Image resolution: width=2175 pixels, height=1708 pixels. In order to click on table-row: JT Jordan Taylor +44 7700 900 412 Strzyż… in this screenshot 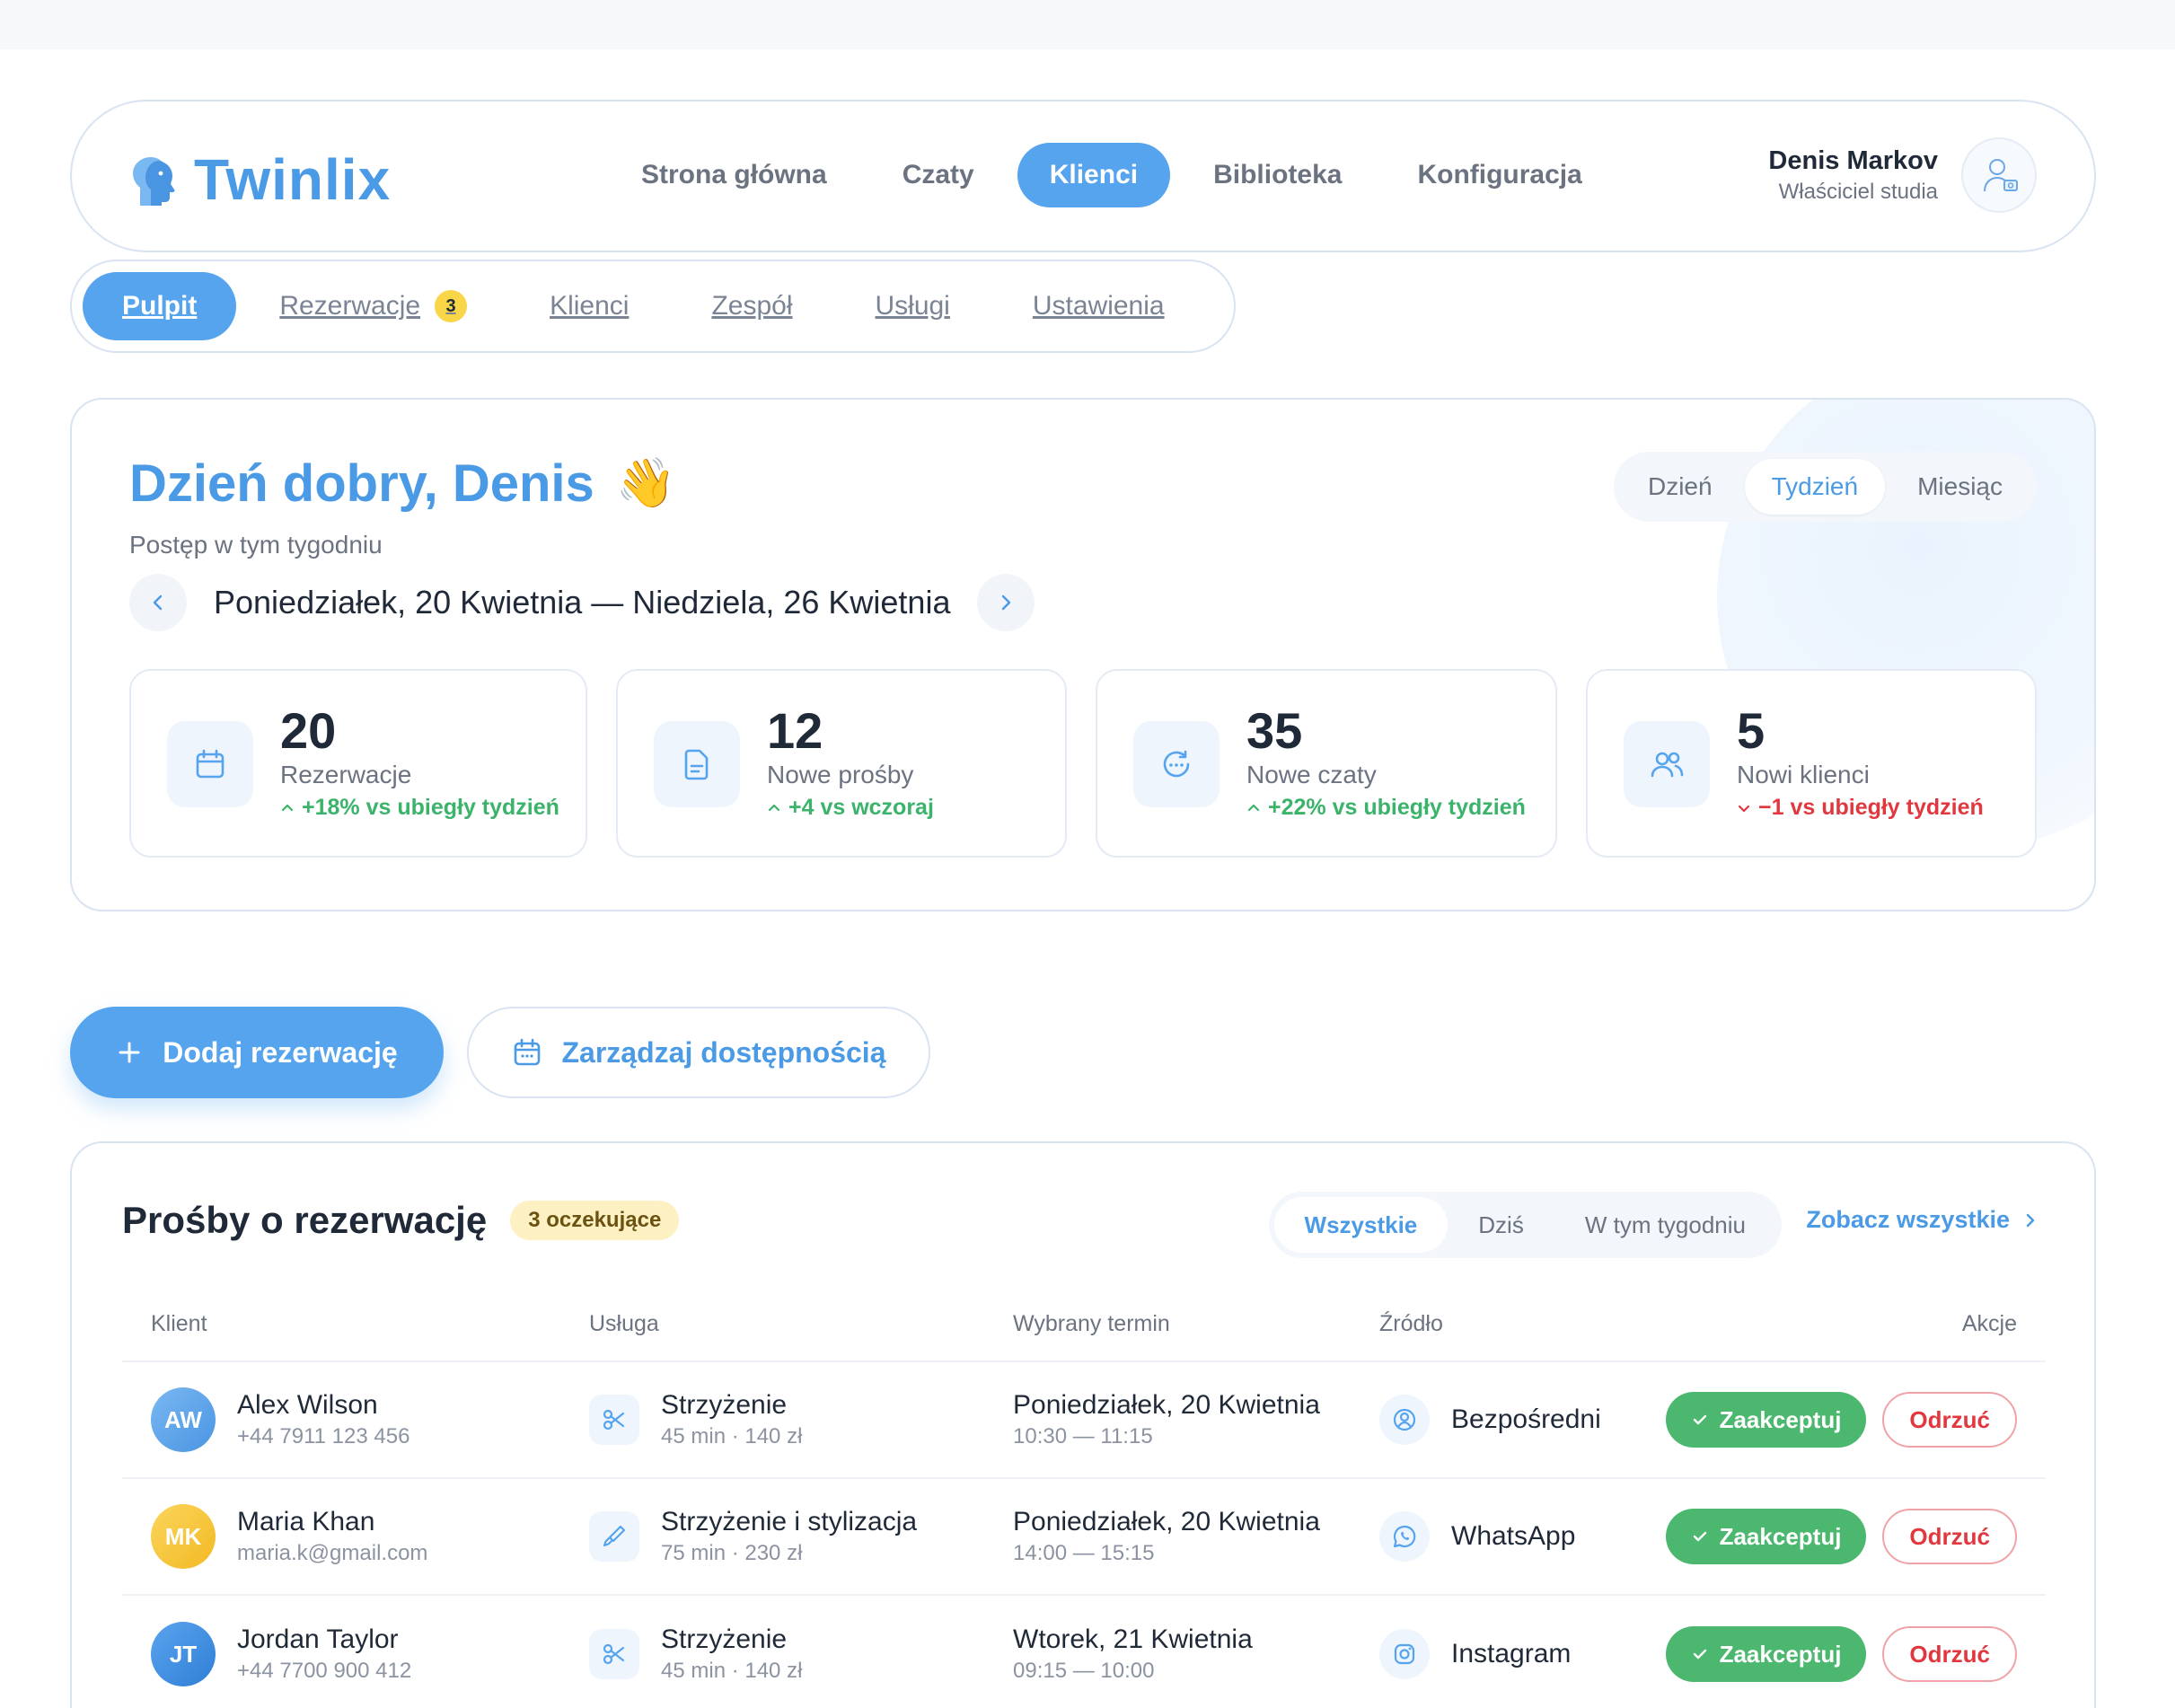, I will do `click(1084, 1652)`.